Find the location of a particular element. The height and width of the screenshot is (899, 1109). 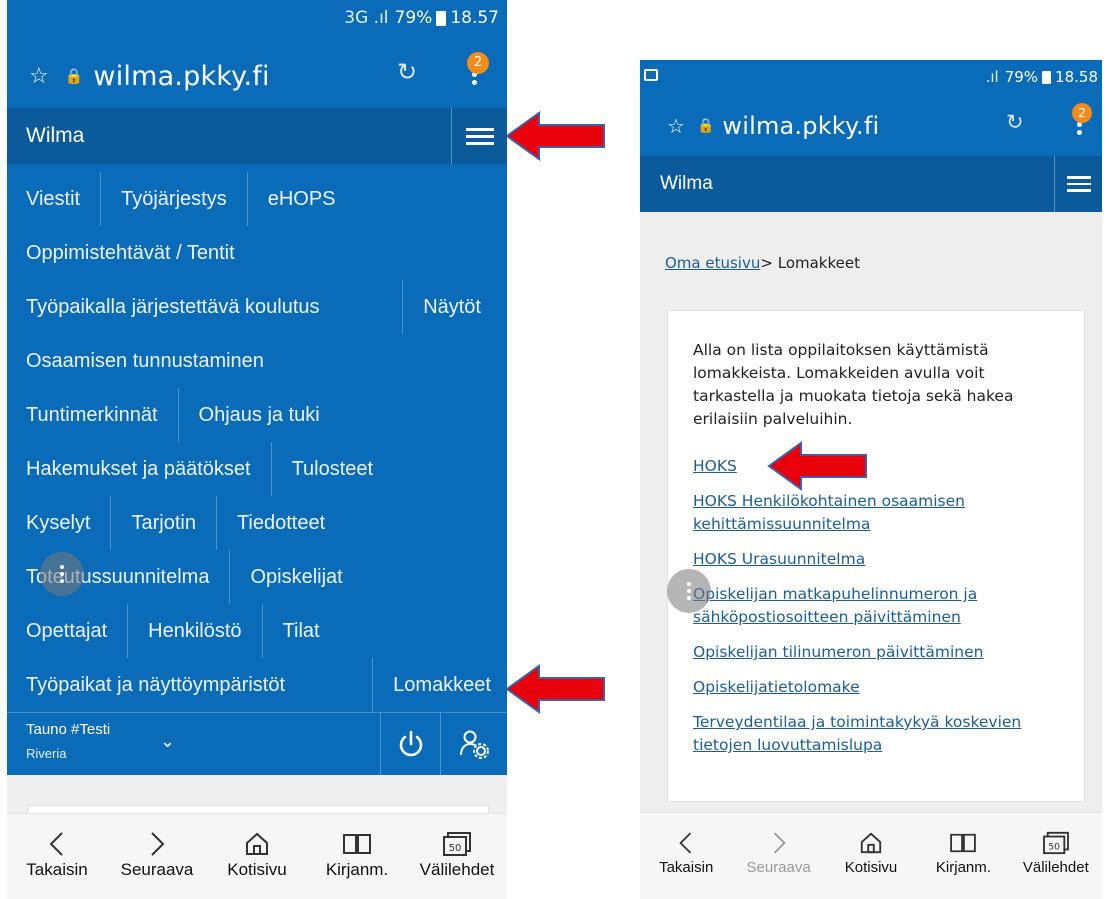

form-link: Opiskelijan tilinumeron päivittäminen is located at coordinates (878, 652).